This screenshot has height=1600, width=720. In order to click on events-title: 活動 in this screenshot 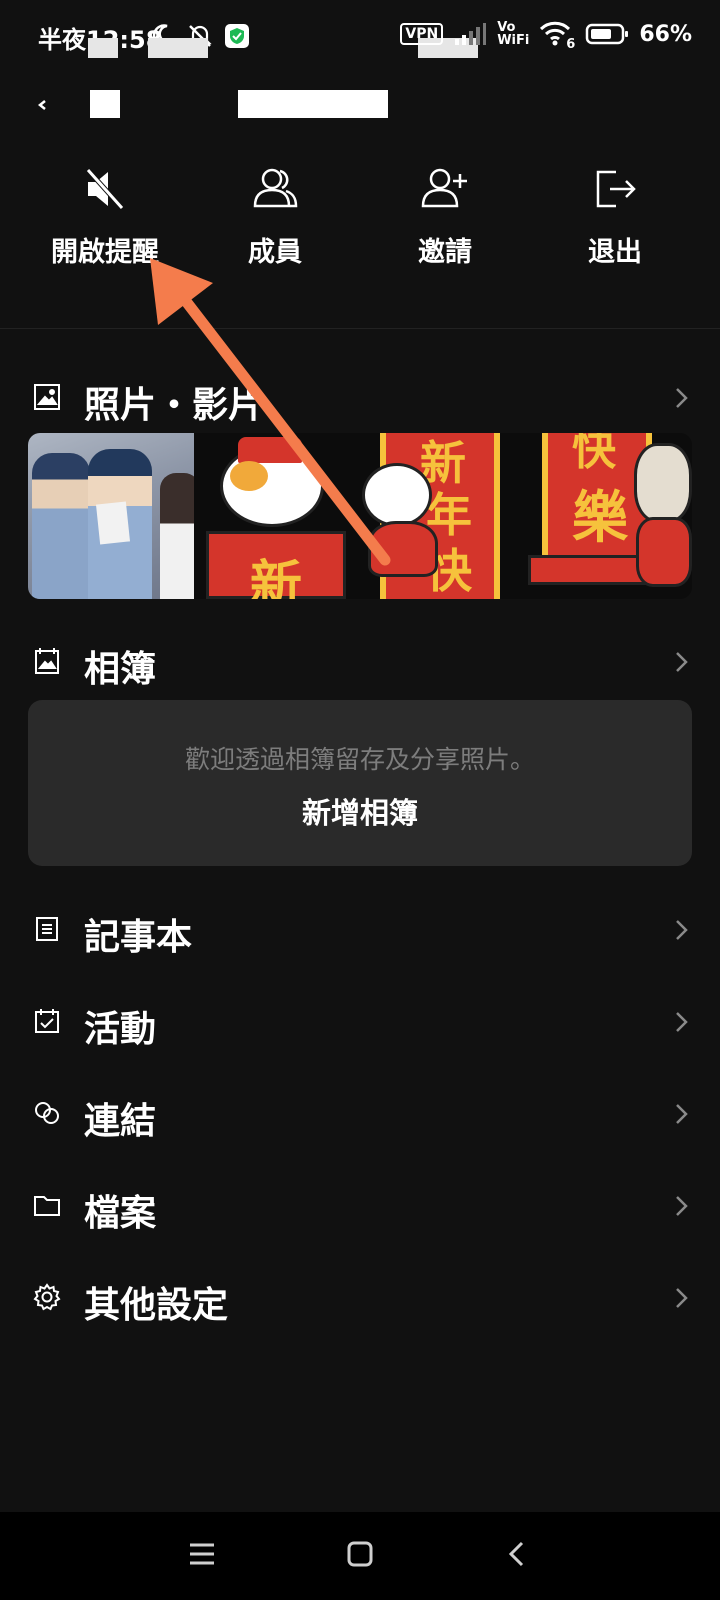, I will do `click(120, 1029)`.